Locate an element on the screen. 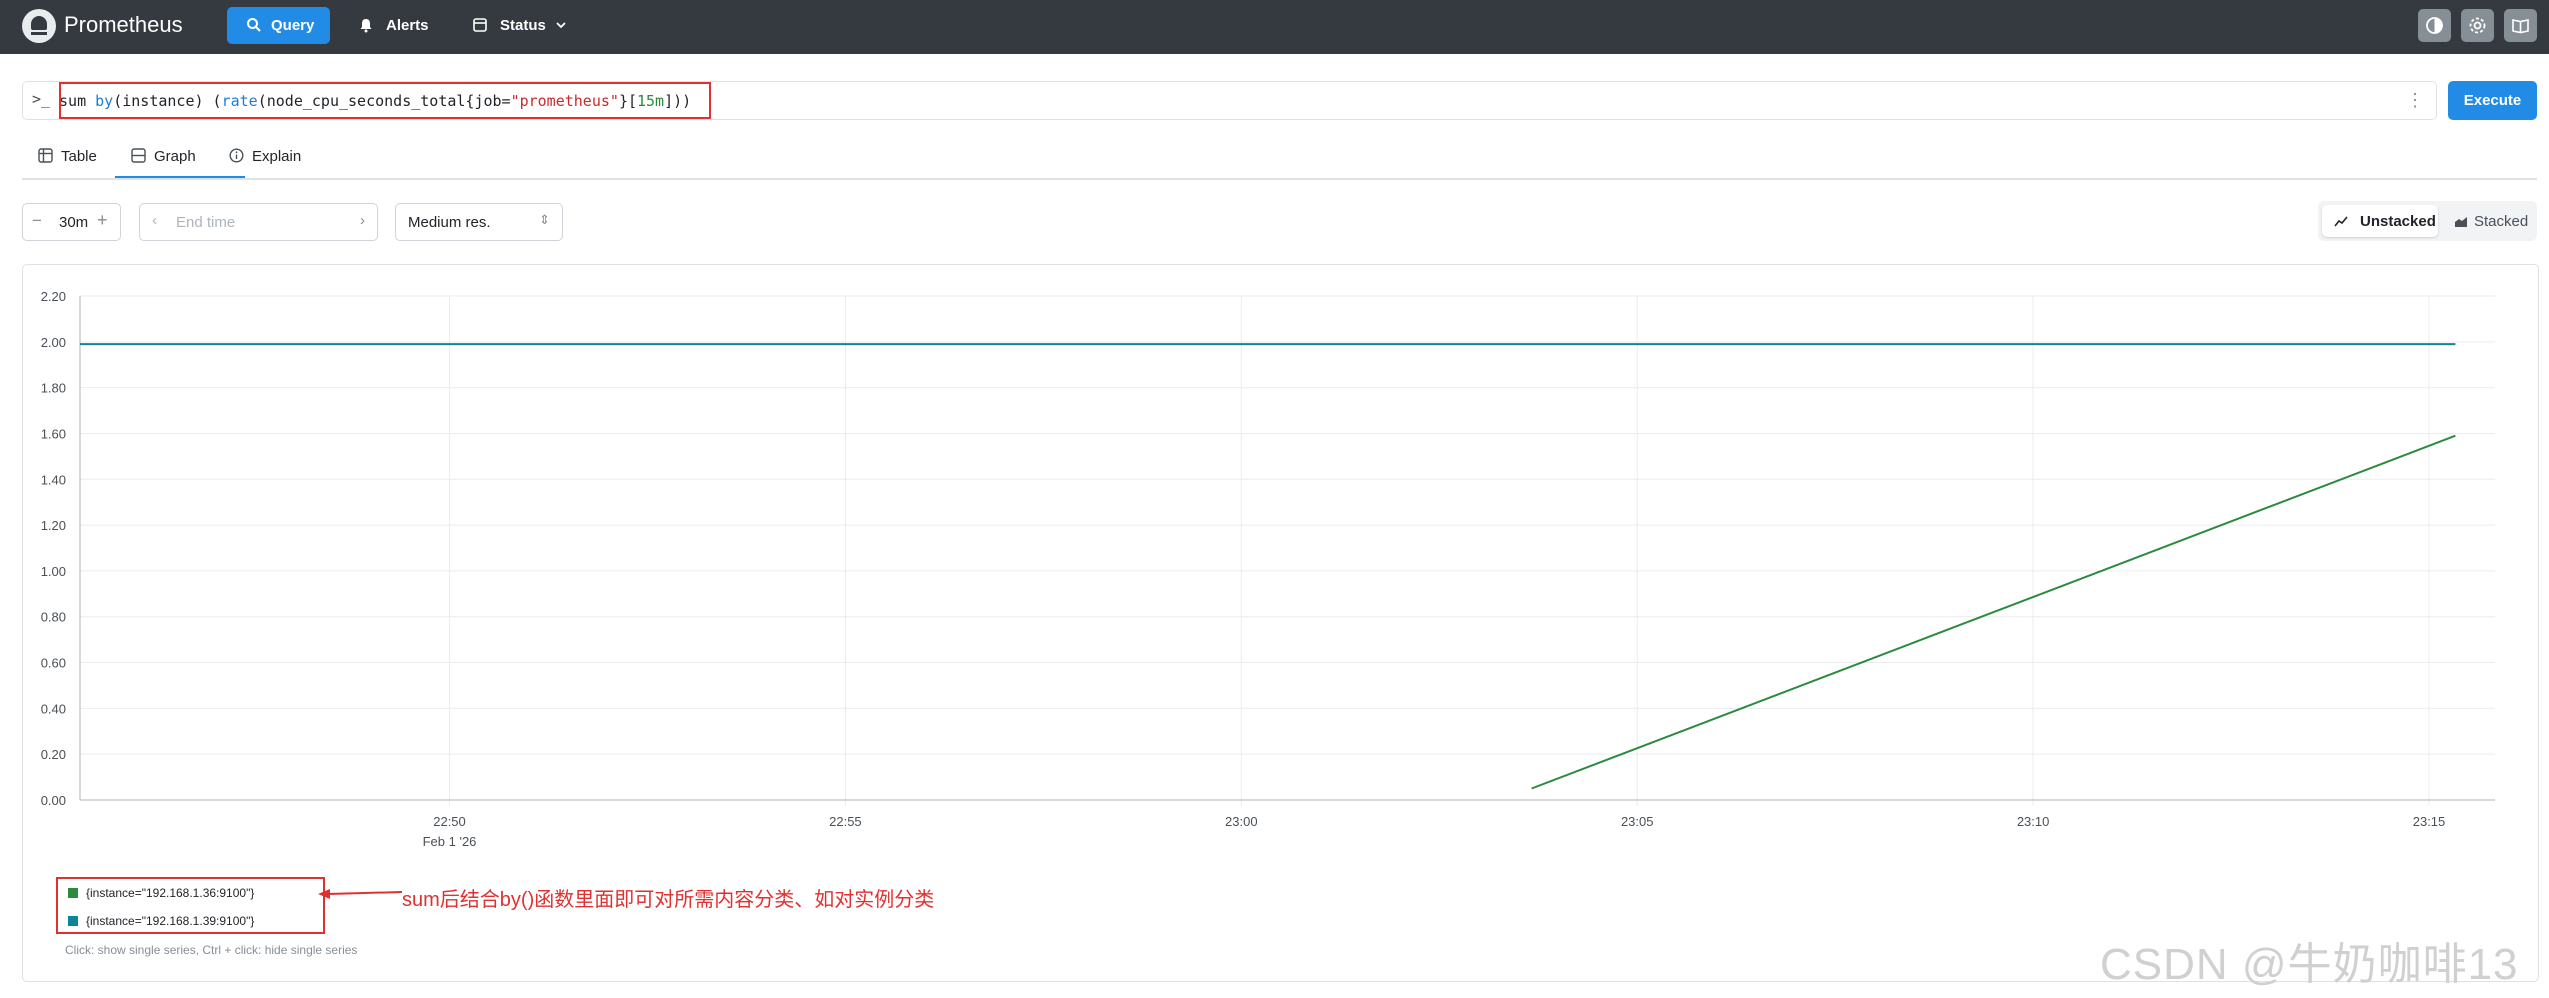  prompt-icon: >_ is located at coordinates (41, 99).